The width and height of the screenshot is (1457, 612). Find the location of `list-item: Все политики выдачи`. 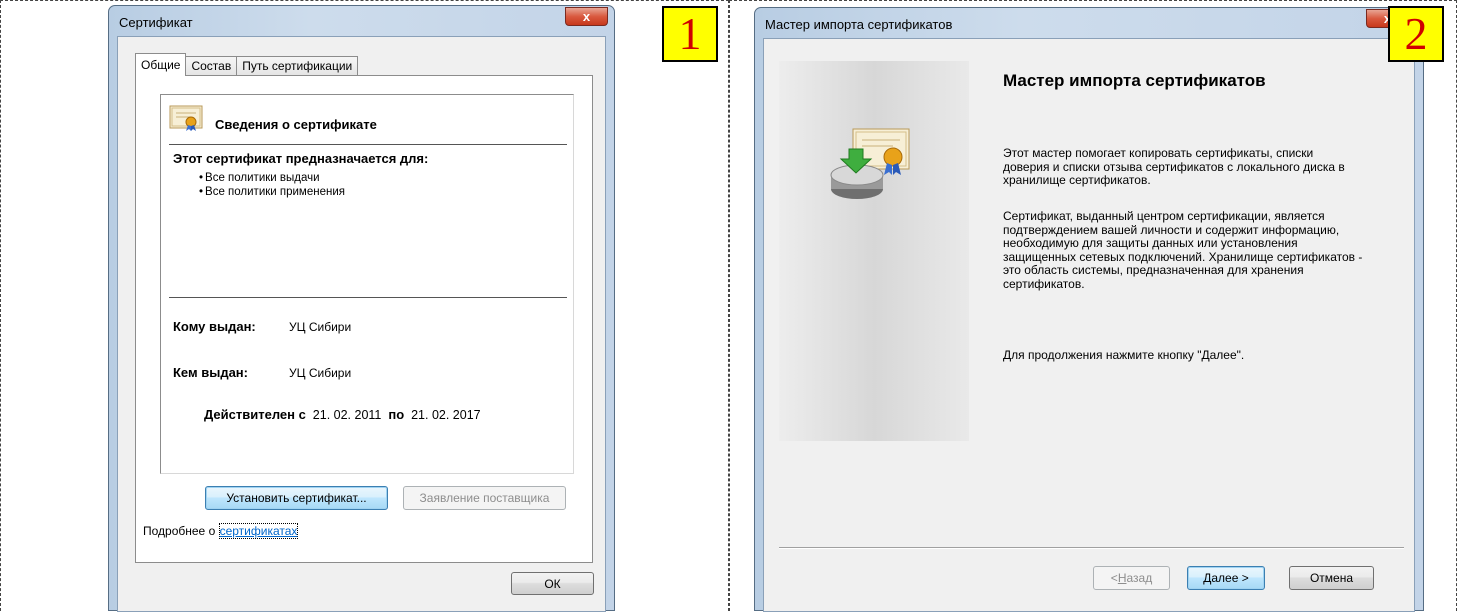

list-item: Все политики выдачи is located at coordinates (272, 178).